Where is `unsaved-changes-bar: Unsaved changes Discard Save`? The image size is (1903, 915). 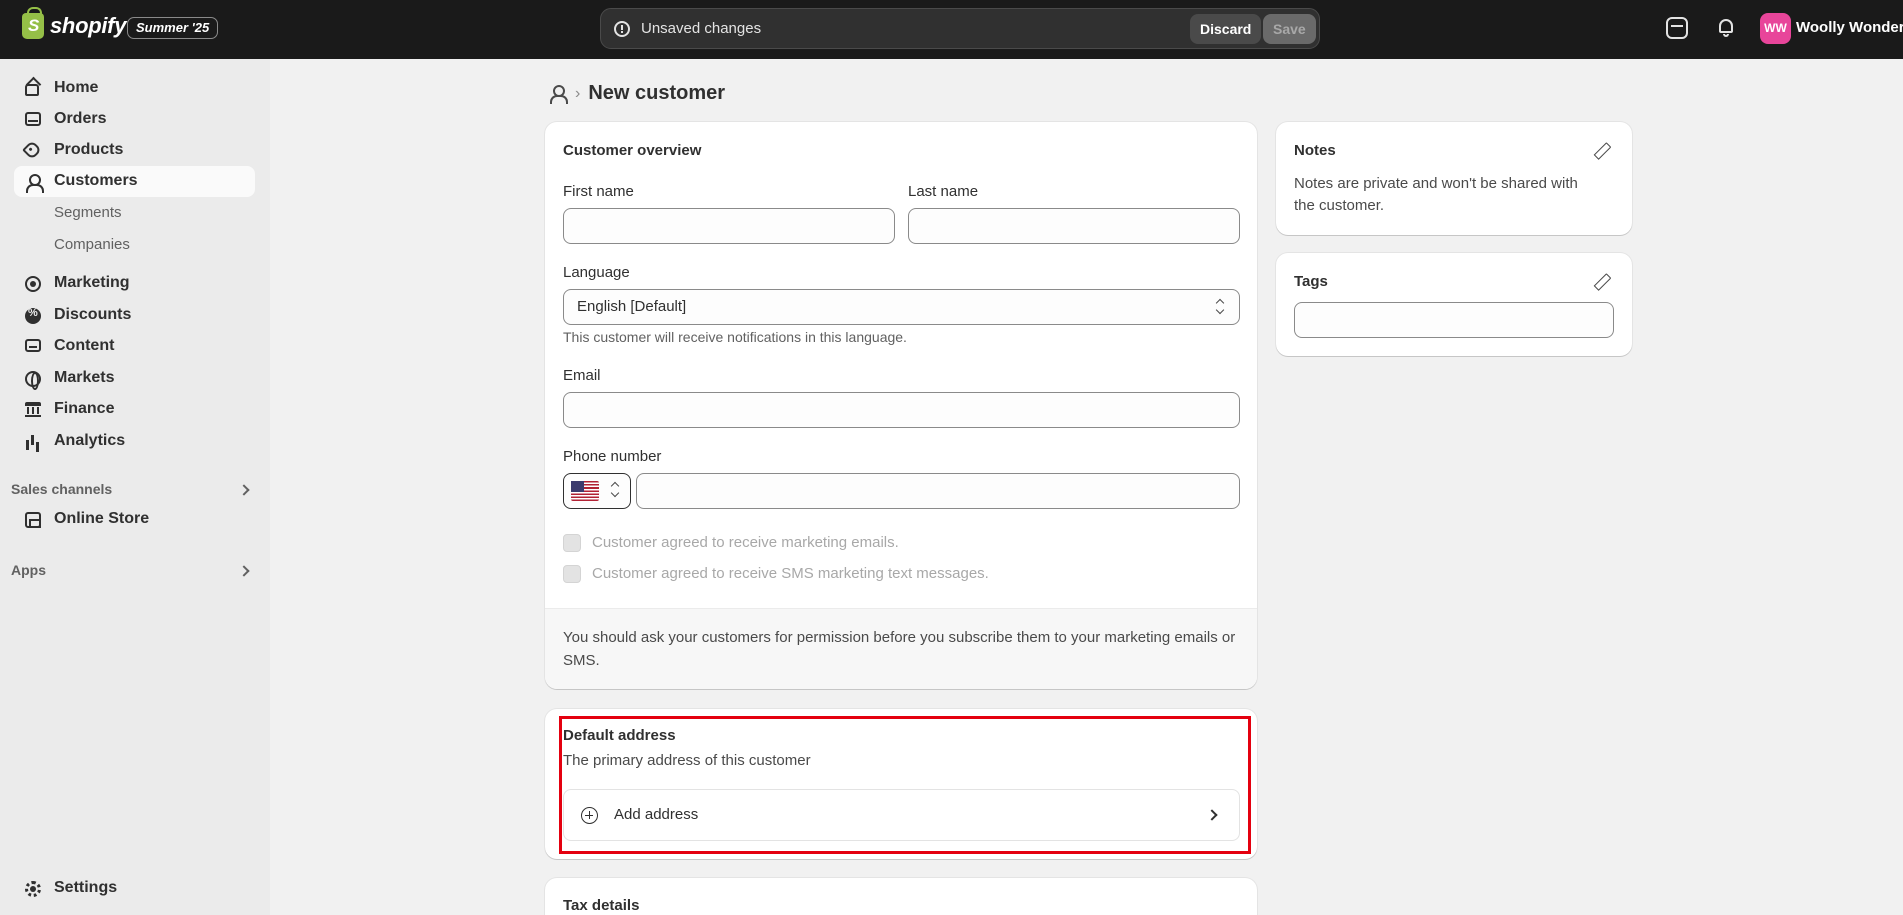 unsaved-changes-bar: Unsaved changes Discard Save is located at coordinates (960, 28).